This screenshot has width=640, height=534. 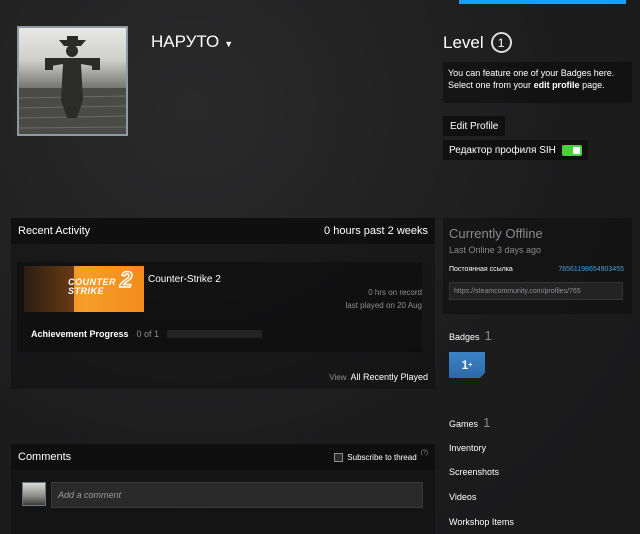 What do you see at coordinates (424, 453) in the screenshot?
I see `help-icon: (?)` at bounding box center [424, 453].